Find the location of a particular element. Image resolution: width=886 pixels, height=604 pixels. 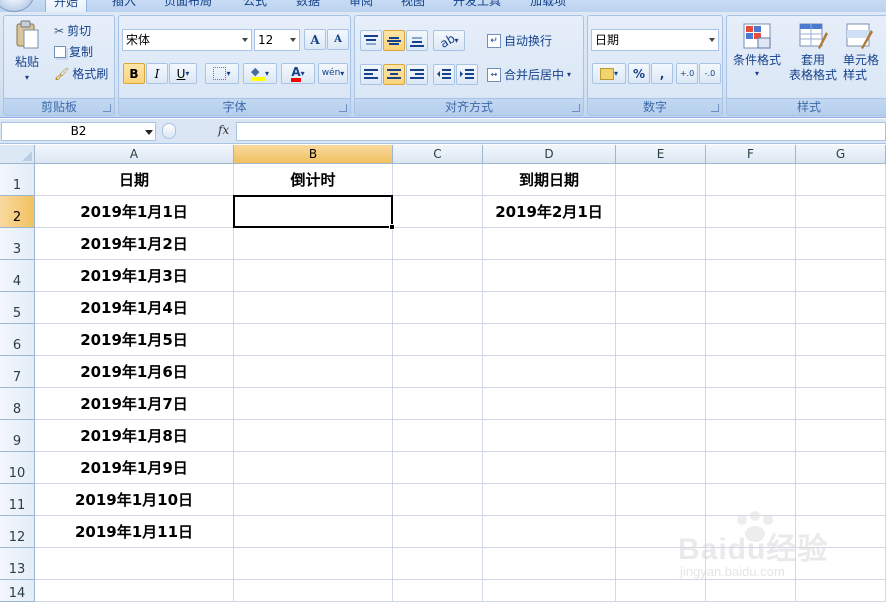

orientation-button: ab ▾ is located at coordinates (449, 40).